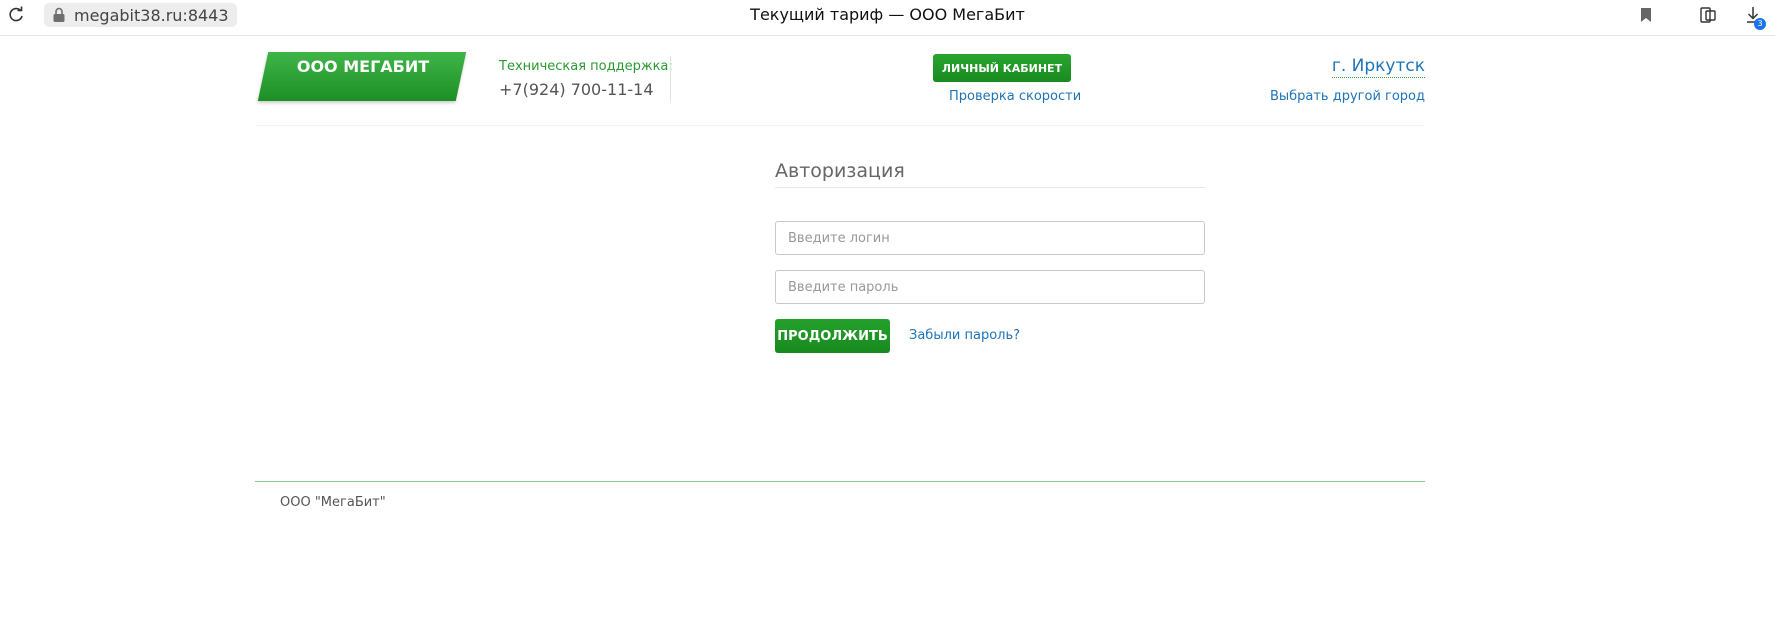 This screenshot has height=638, width=1775. I want to click on footer-divider, so click(840, 481).